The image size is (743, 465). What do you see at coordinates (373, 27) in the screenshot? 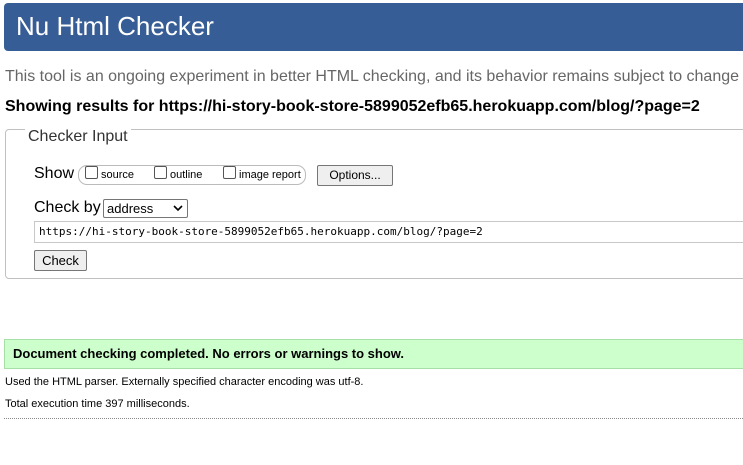
I see `page-header: Nu Html Checker` at bounding box center [373, 27].